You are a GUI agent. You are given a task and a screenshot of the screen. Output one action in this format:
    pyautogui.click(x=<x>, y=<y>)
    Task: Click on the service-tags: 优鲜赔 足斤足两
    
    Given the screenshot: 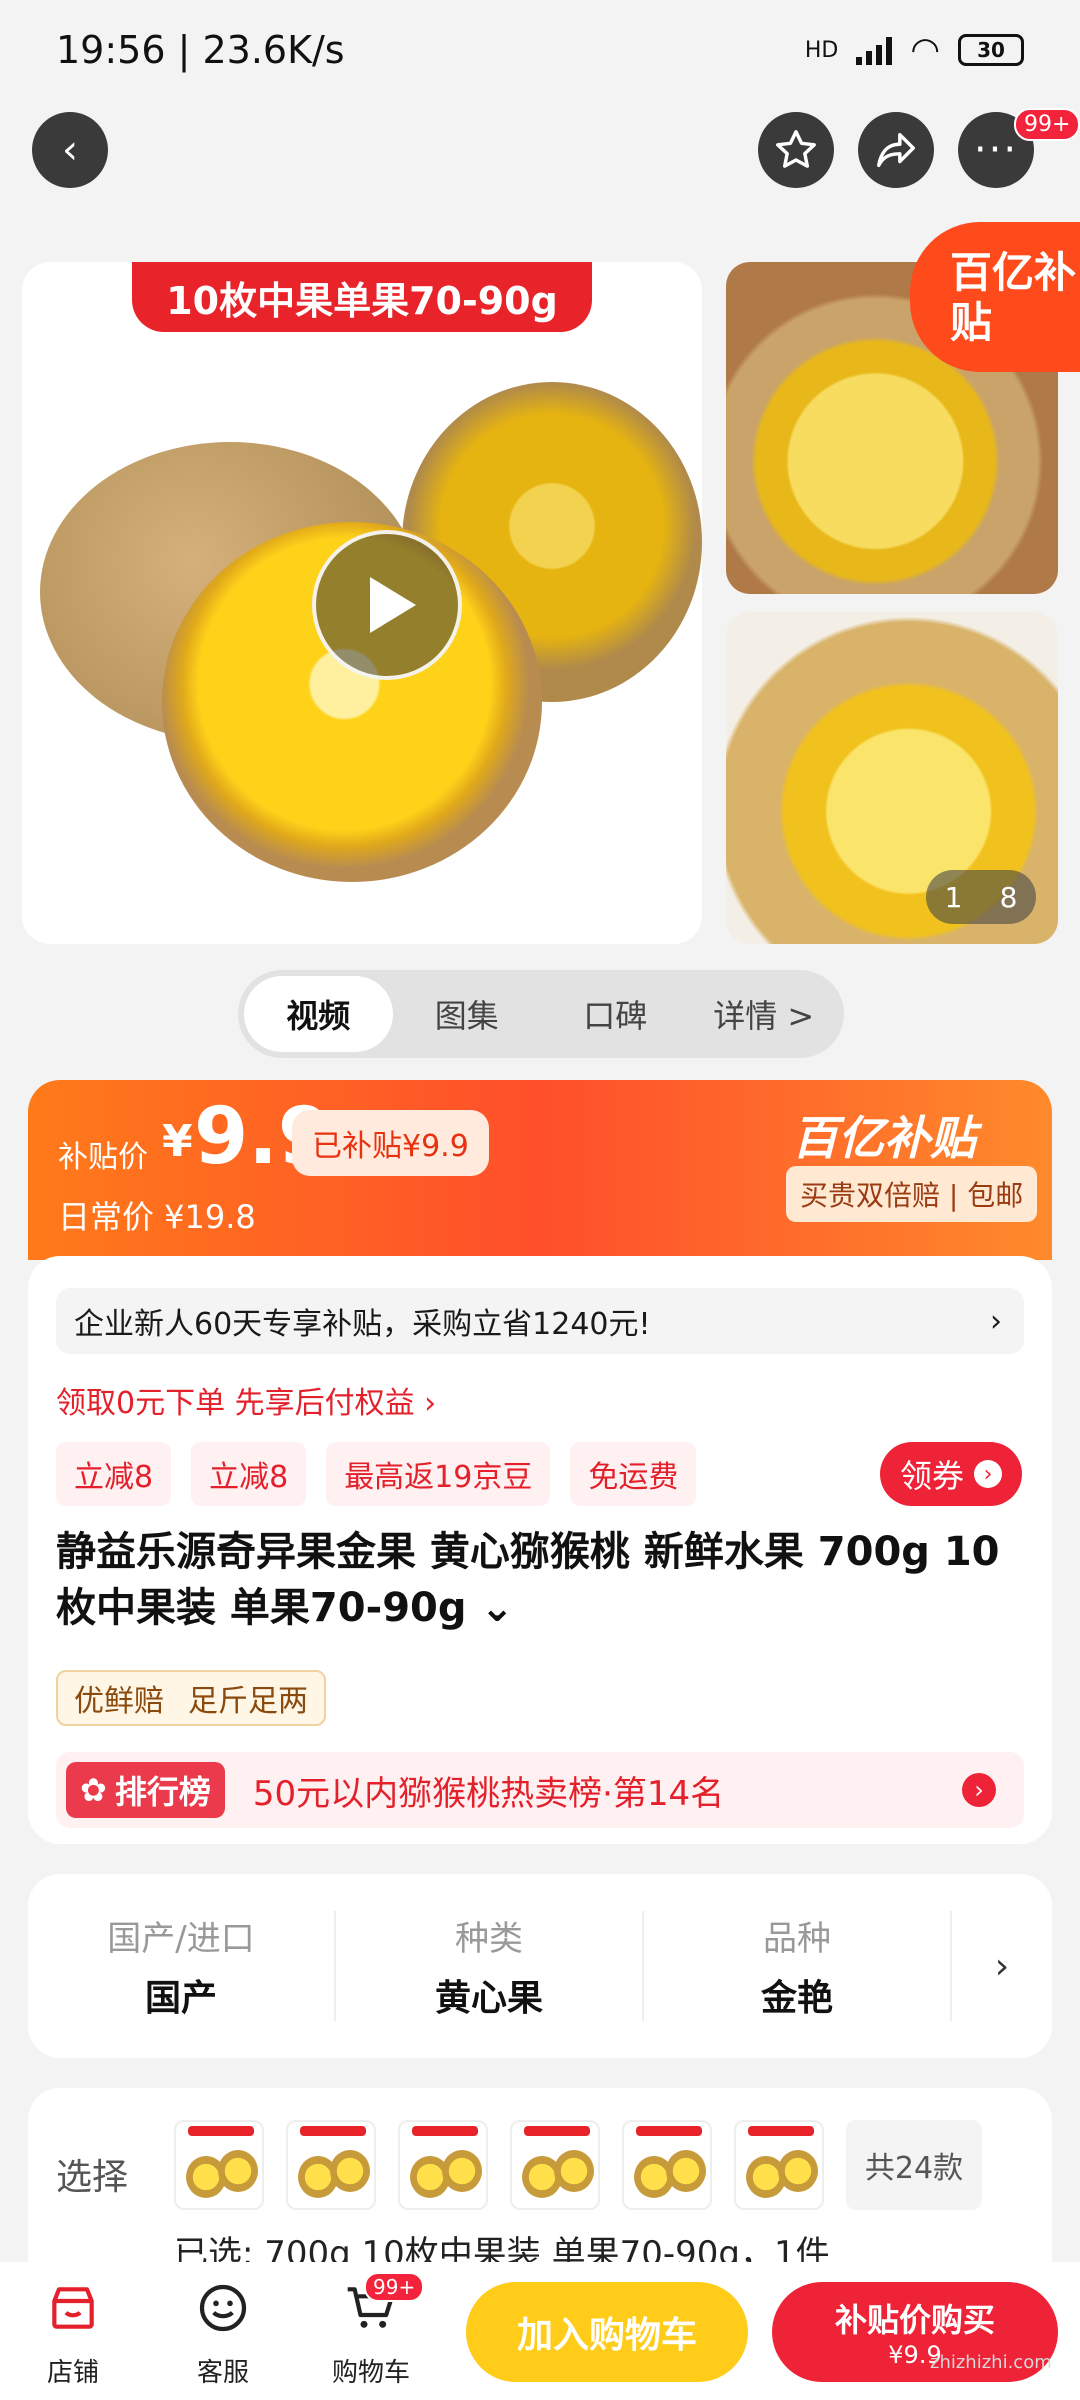 What is the action you would take?
    pyautogui.click(x=191, y=1698)
    